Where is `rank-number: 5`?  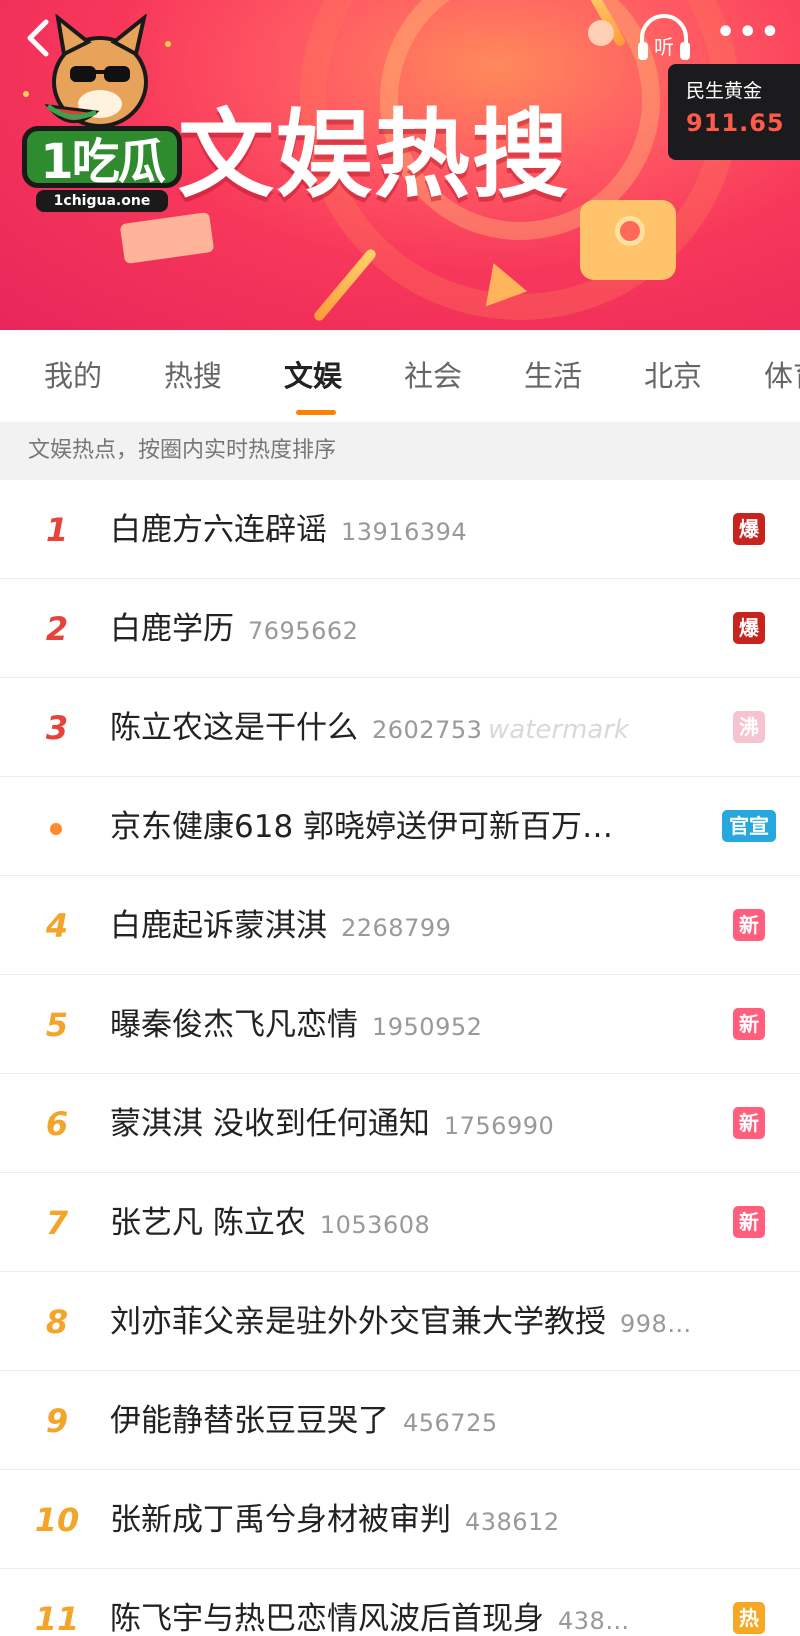
rank-number: 5 is located at coordinates (57, 1025).